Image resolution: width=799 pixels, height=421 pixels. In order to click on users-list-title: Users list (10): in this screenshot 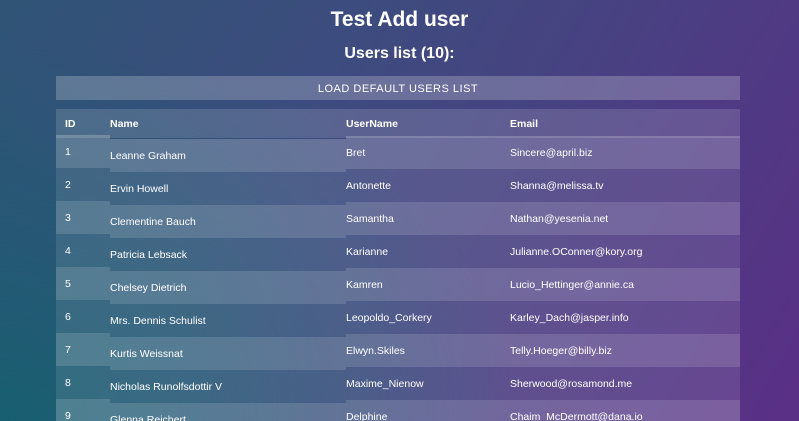, I will do `click(399, 53)`.